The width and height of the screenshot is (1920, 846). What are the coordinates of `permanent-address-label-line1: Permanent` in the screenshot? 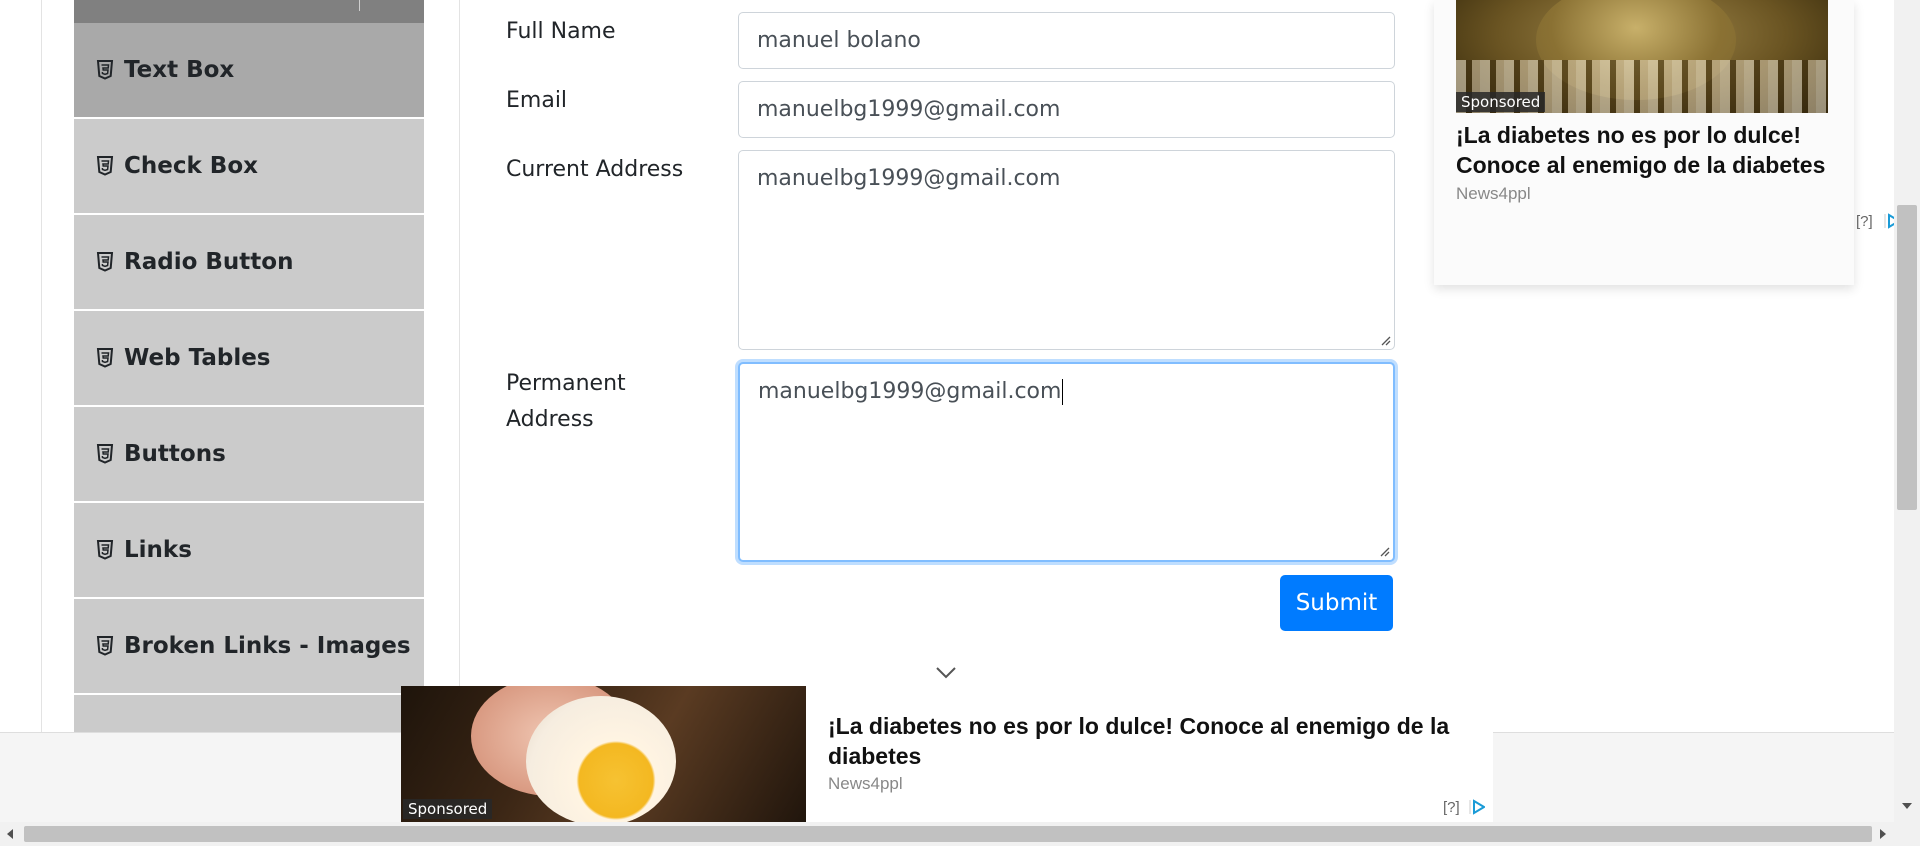 It's located at (566, 383).